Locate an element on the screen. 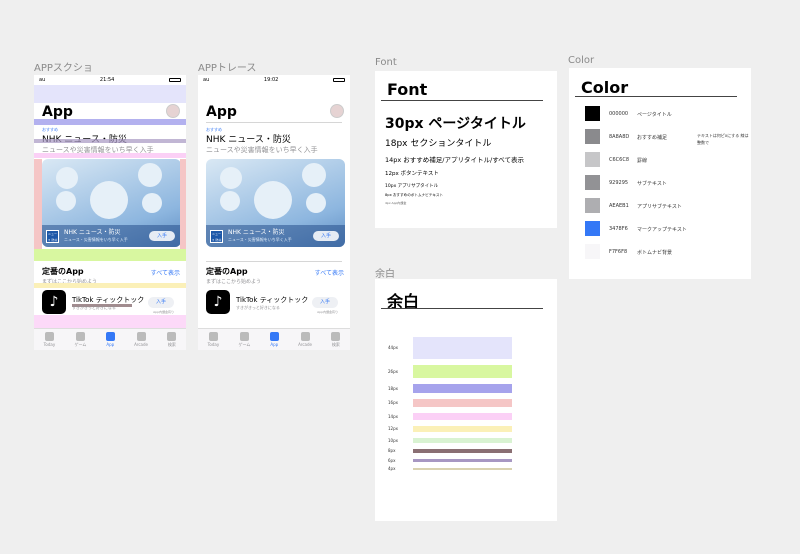 This screenshot has width=800, height=554. spacing-overlay-16-left is located at coordinates (38, 204).